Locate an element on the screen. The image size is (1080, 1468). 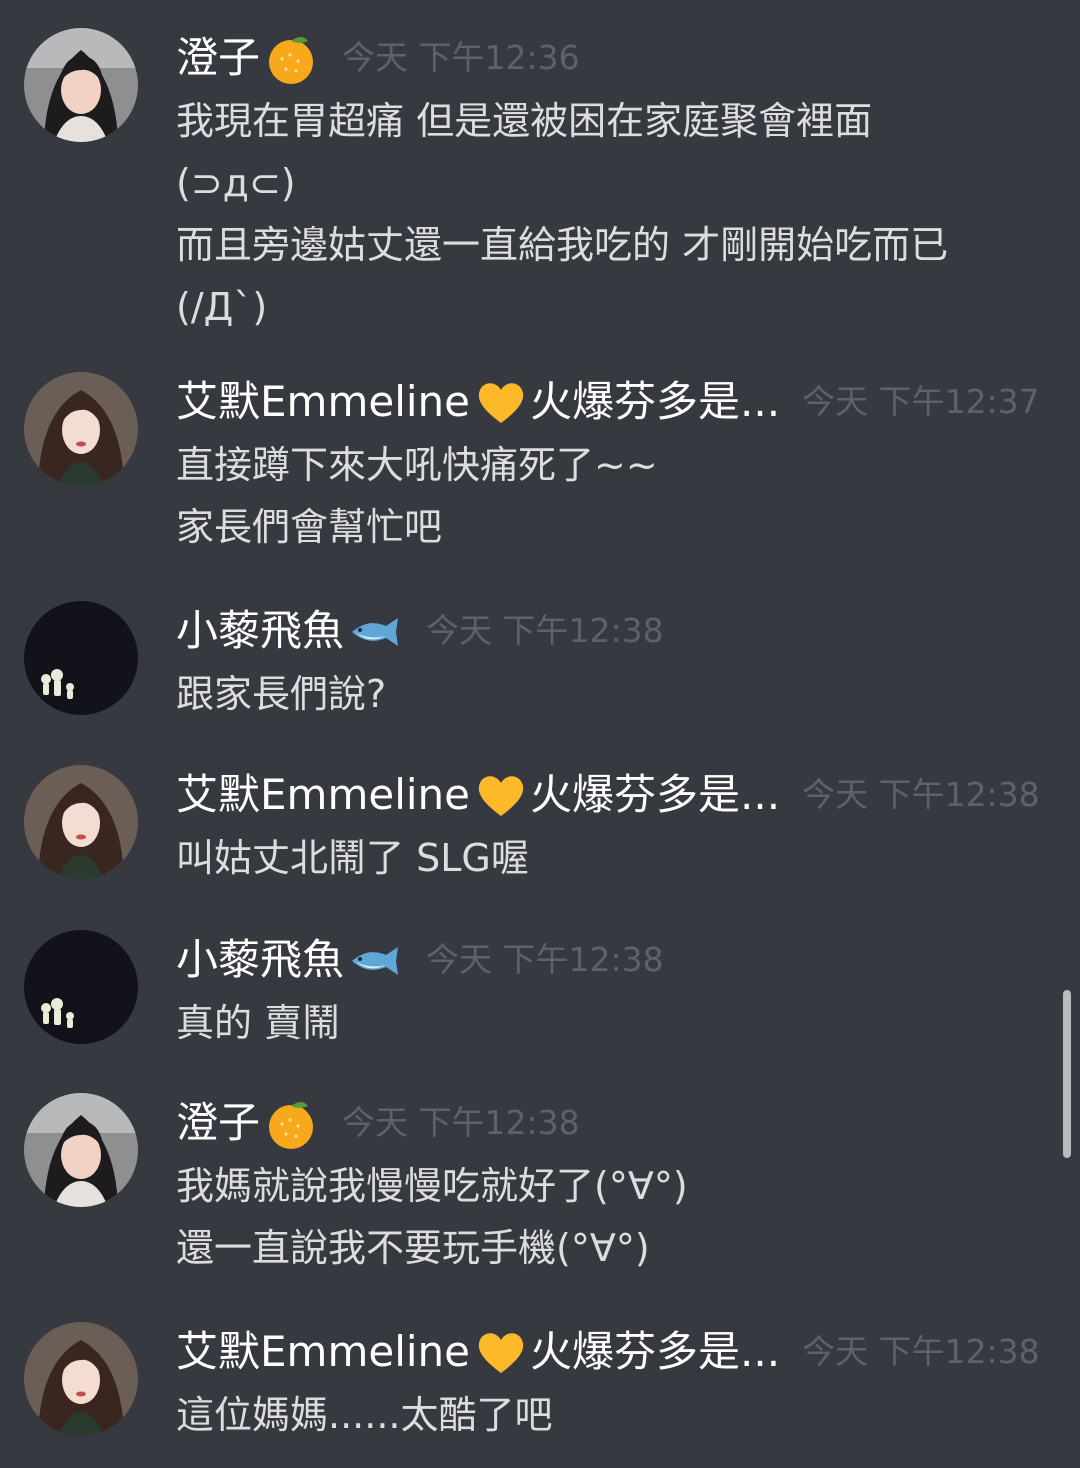
message-body: 直接蹲下來大吼快痛死了~~ 家長們會幫忙吧 is located at coordinates (611, 496).